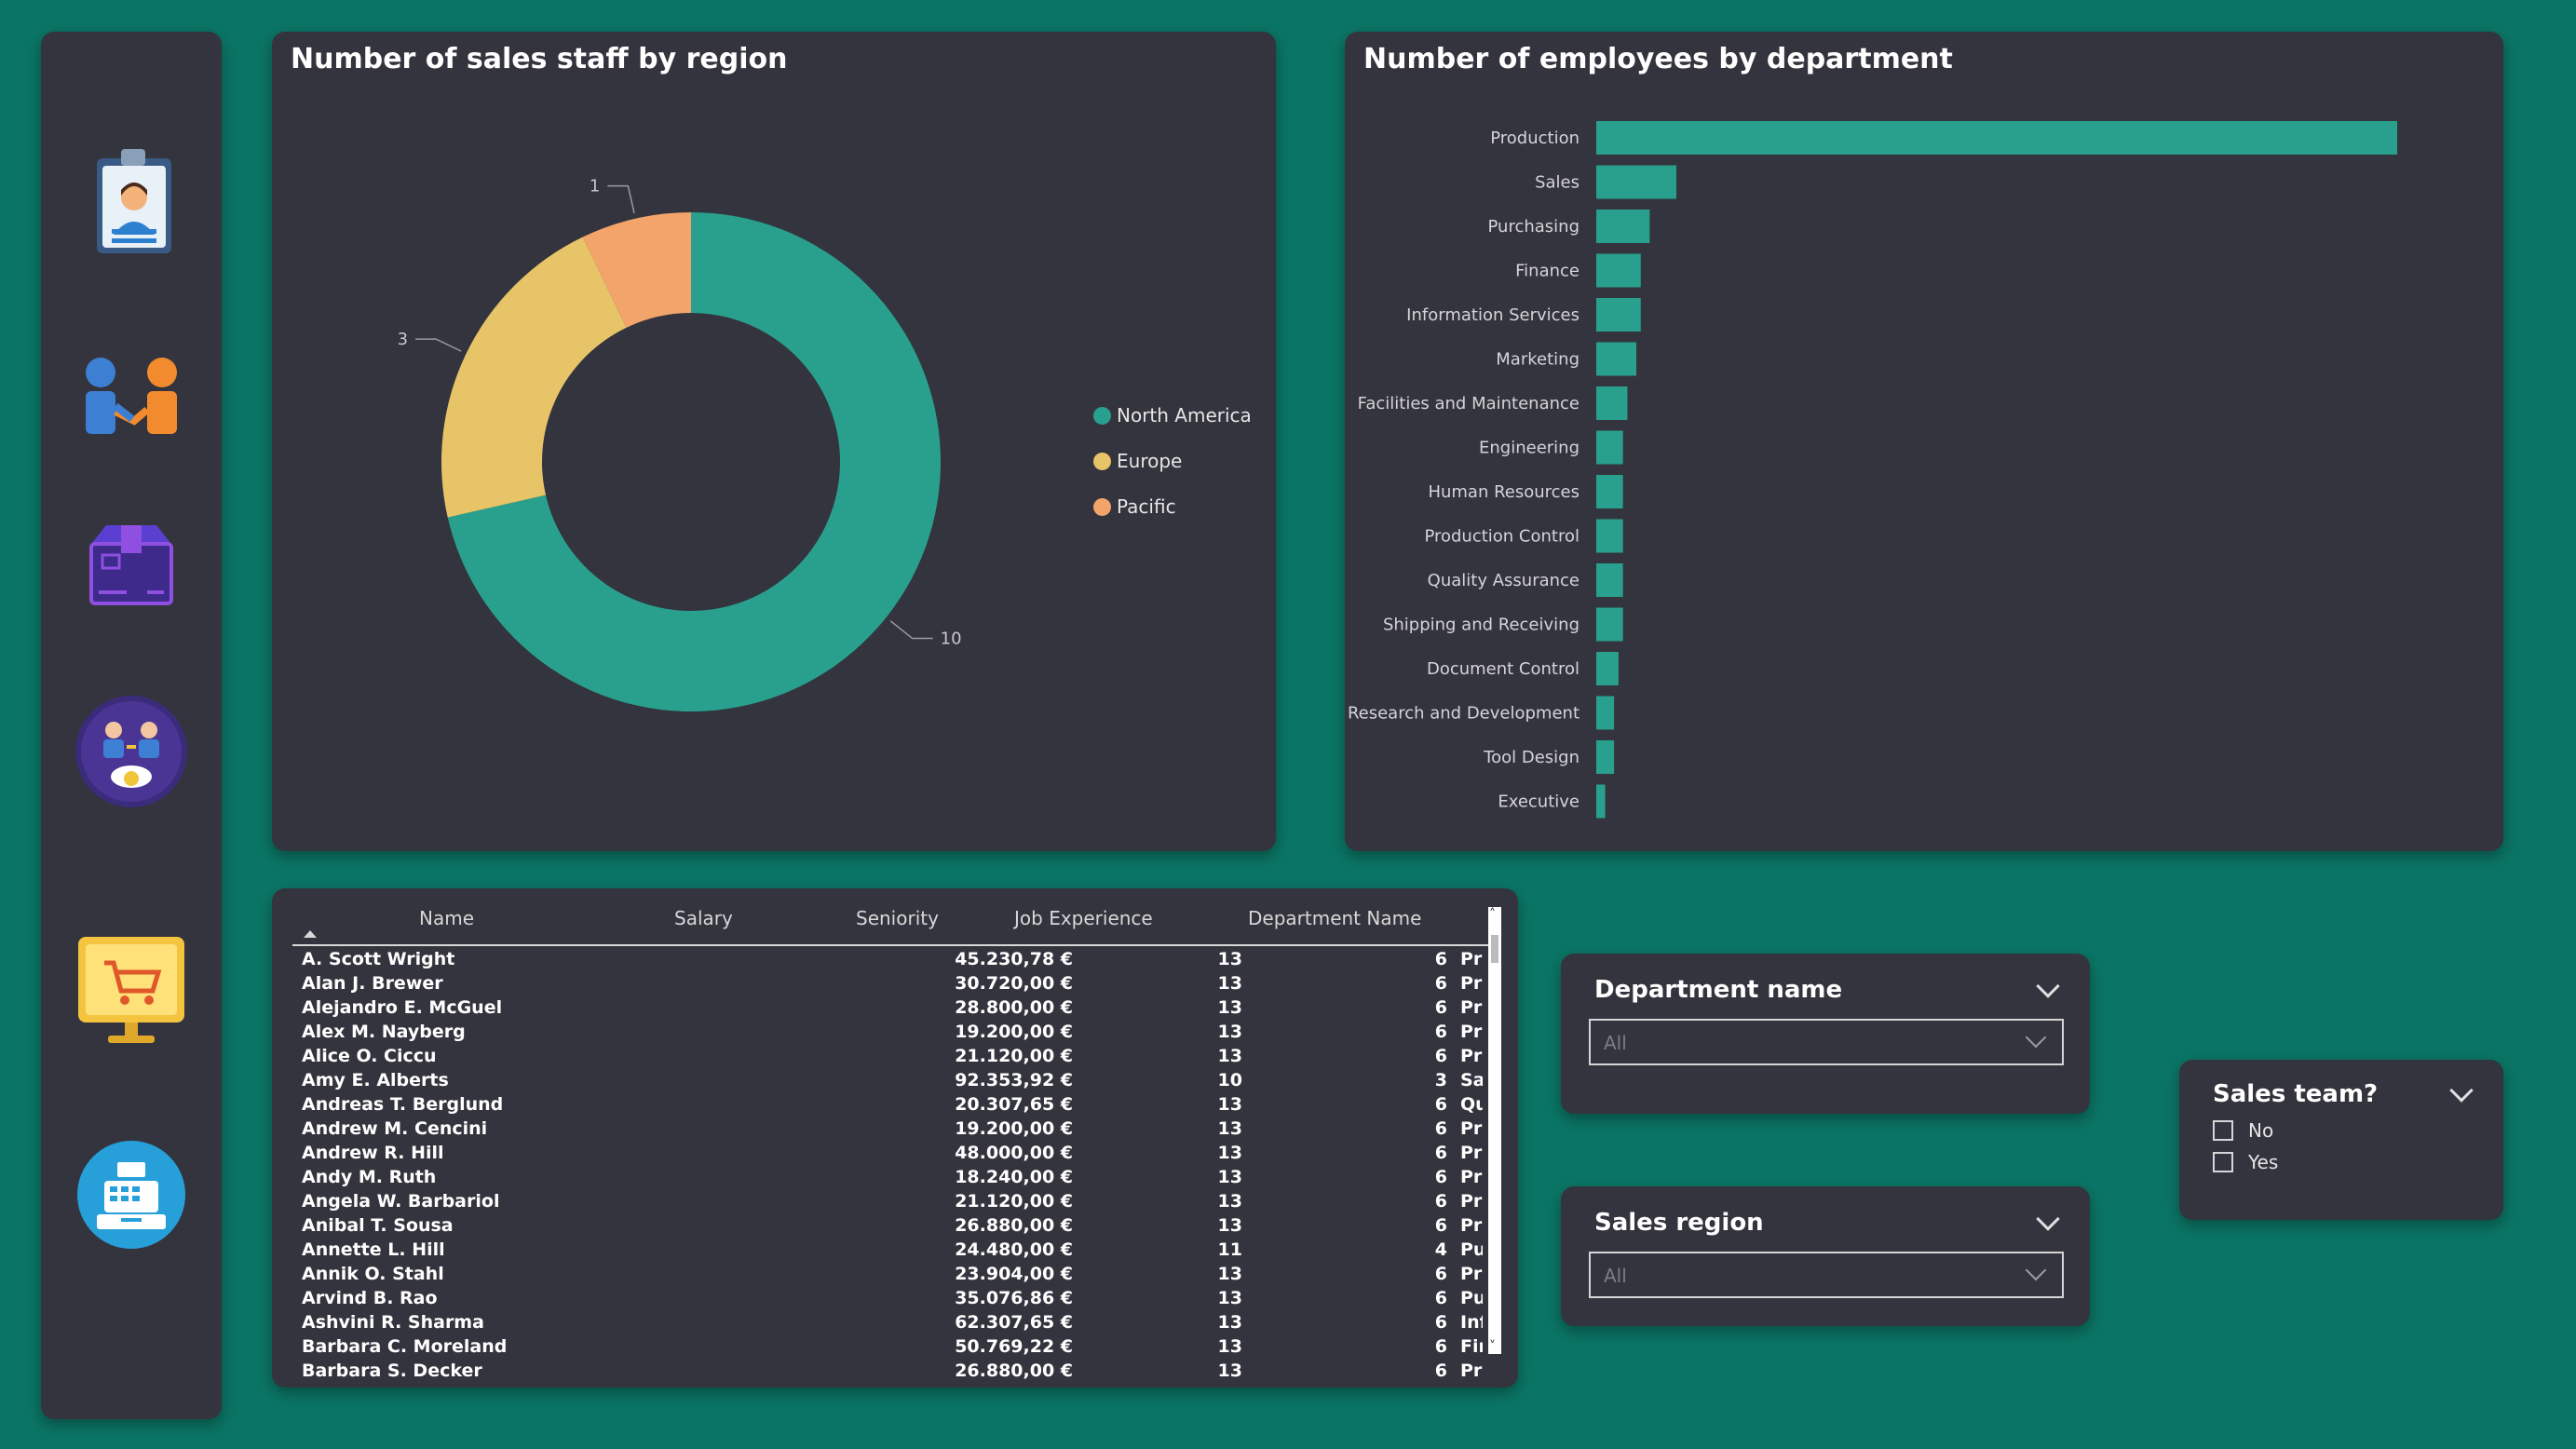 This screenshot has width=2576, height=1449. I want to click on region-dropdown: All, so click(1826, 1275).